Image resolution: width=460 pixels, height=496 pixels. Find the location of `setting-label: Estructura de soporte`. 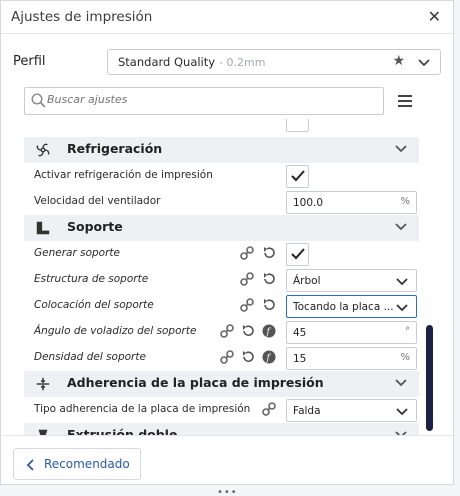

setting-label: Estructura de soporte is located at coordinates (91, 279).